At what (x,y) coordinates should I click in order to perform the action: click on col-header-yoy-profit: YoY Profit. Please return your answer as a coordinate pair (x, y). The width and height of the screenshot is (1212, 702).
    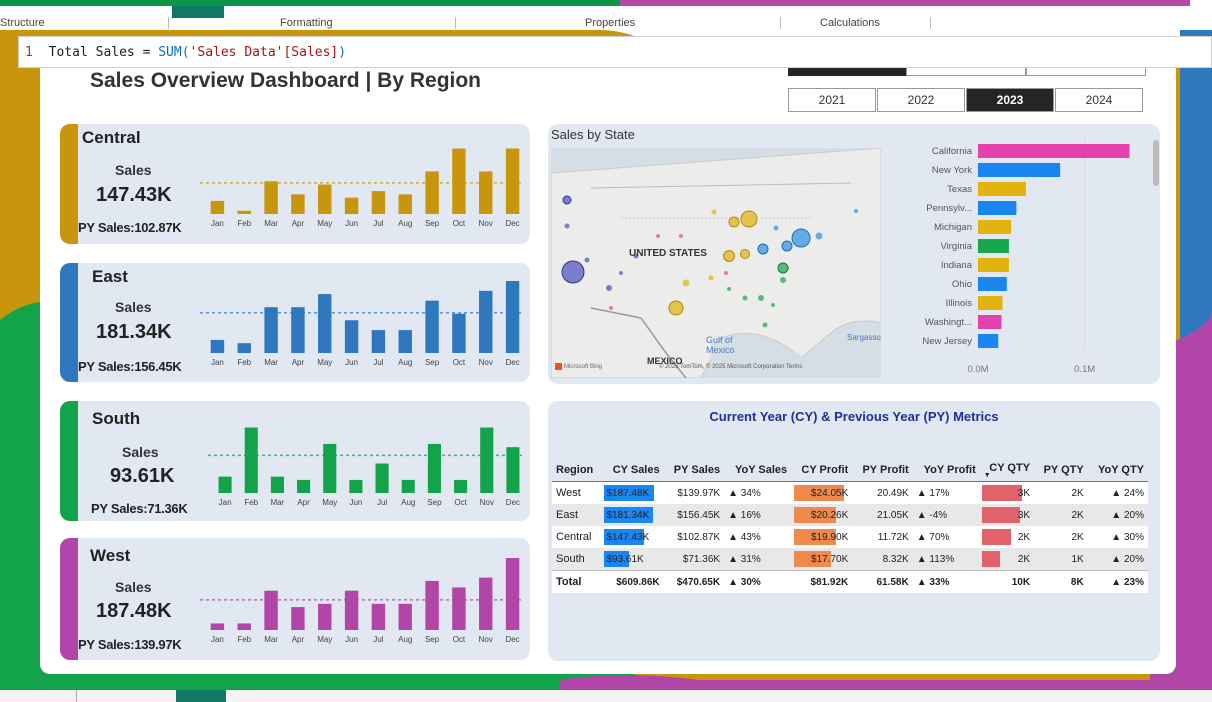
    Looking at the image, I should click on (946, 470).